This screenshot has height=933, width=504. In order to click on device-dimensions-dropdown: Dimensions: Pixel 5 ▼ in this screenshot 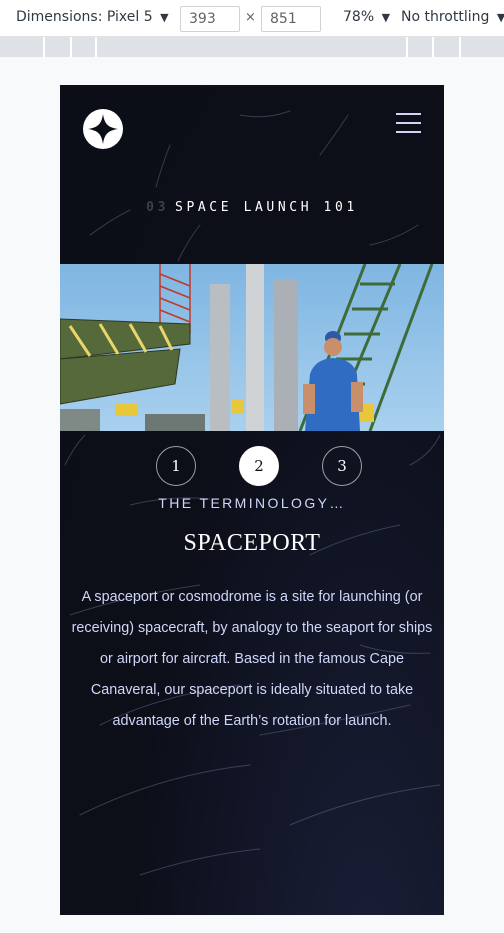, I will do `click(92, 17)`.